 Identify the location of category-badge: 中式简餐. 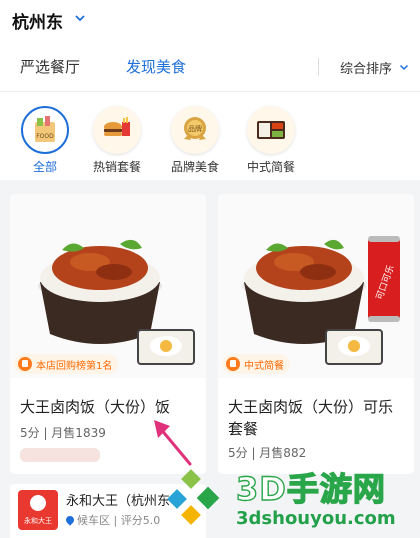
(256, 364).